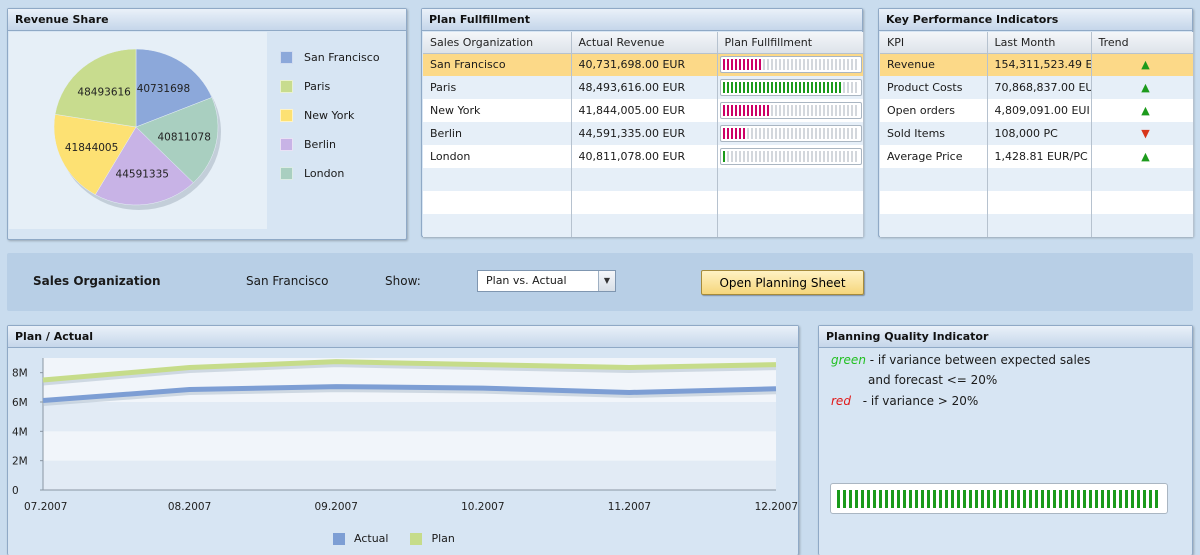 This screenshot has width=1200, height=555. I want to click on col-actual-revenue: Actual Revenue, so click(644, 43).